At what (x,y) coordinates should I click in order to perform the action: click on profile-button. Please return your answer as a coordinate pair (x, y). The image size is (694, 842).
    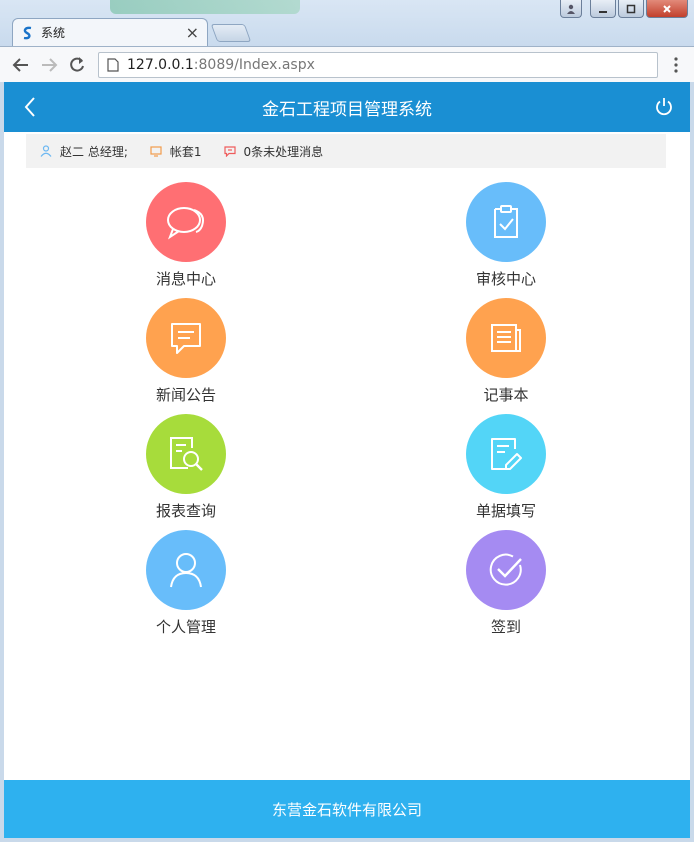
    Looking at the image, I should click on (571, 9).